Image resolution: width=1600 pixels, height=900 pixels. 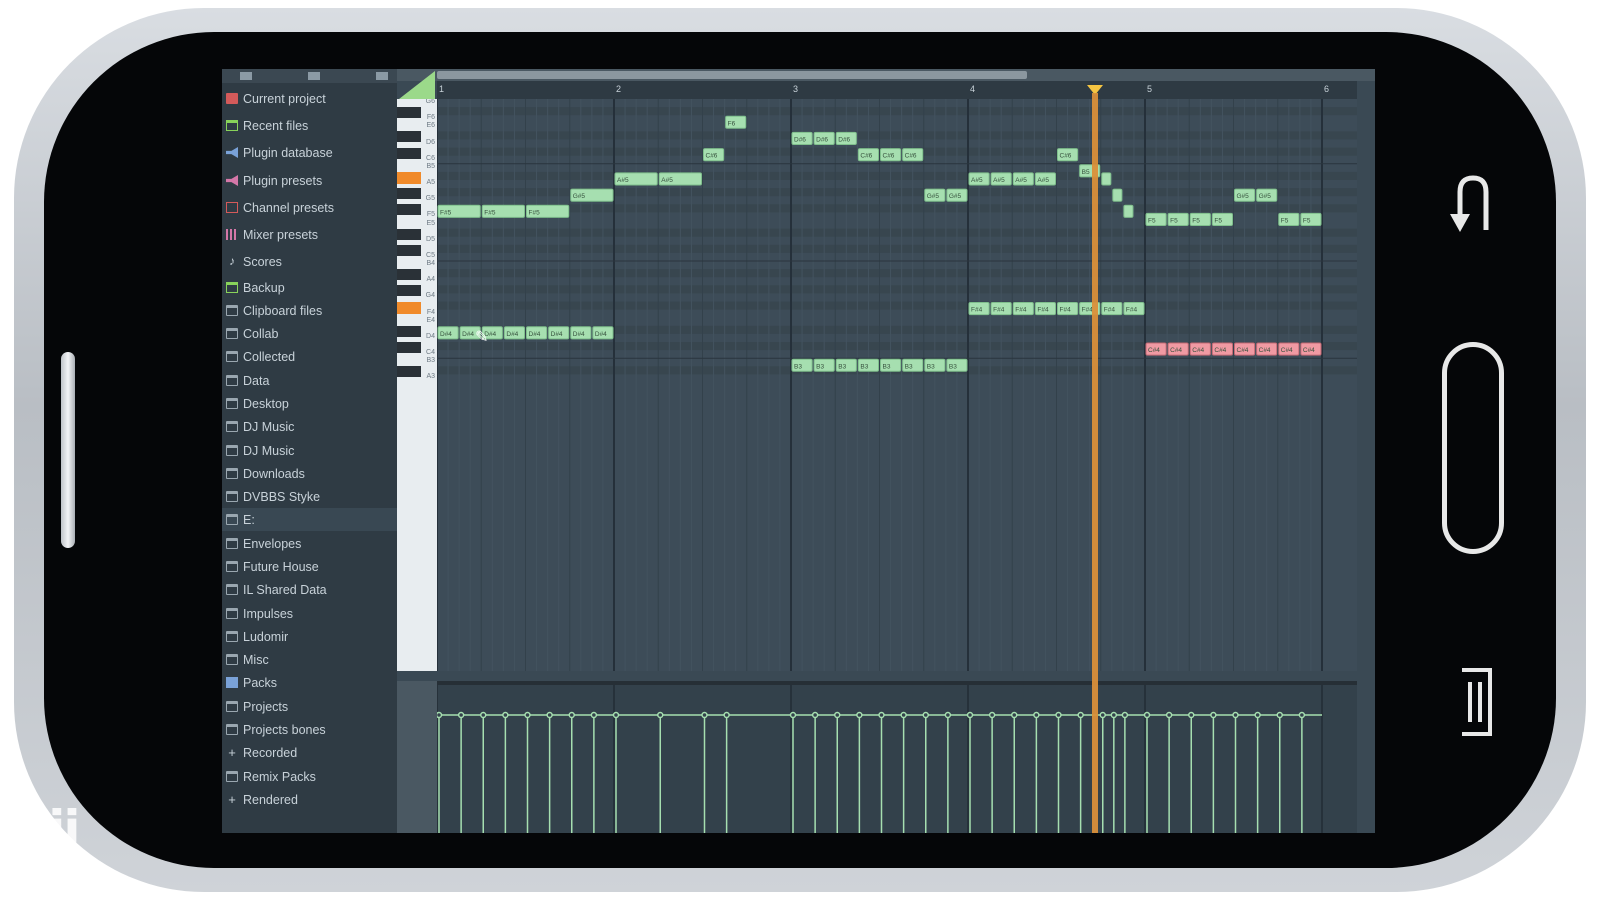 What do you see at coordinates (309, 261) in the screenshot?
I see `browser-item: ♪ Scores` at bounding box center [309, 261].